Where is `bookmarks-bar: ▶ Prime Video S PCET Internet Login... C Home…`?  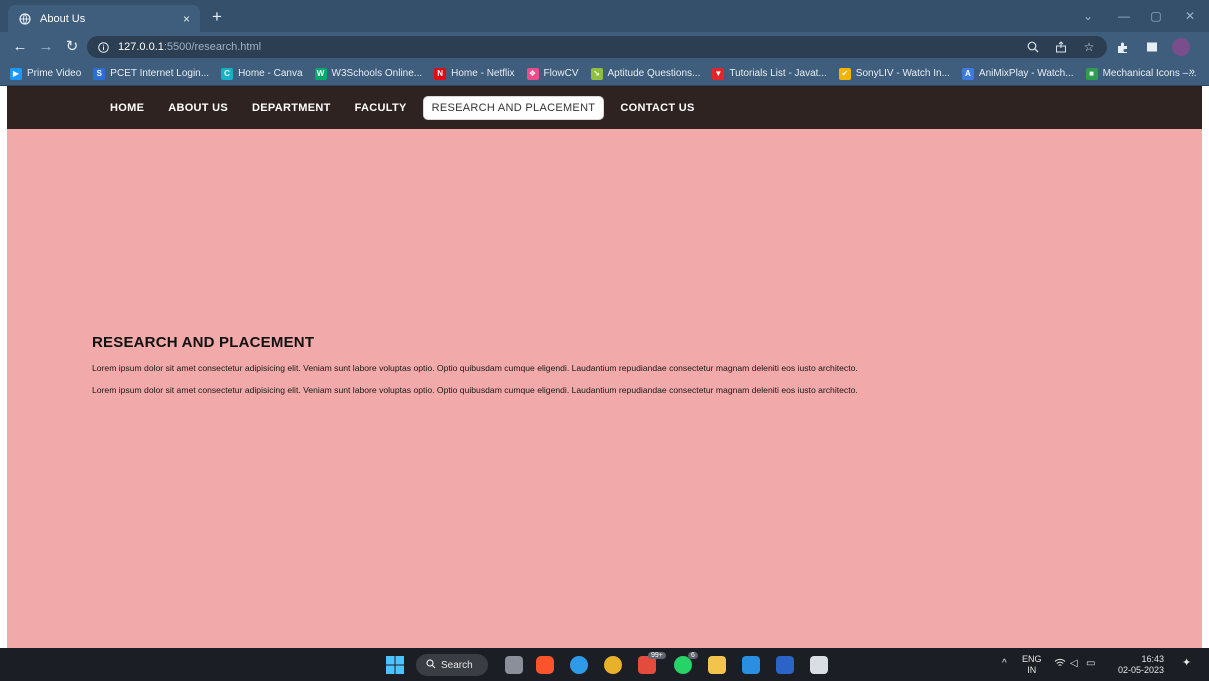
bookmarks-bar: ▶ Prime Video S PCET Internet Login... C Home… is located at coordinates (604, 74).